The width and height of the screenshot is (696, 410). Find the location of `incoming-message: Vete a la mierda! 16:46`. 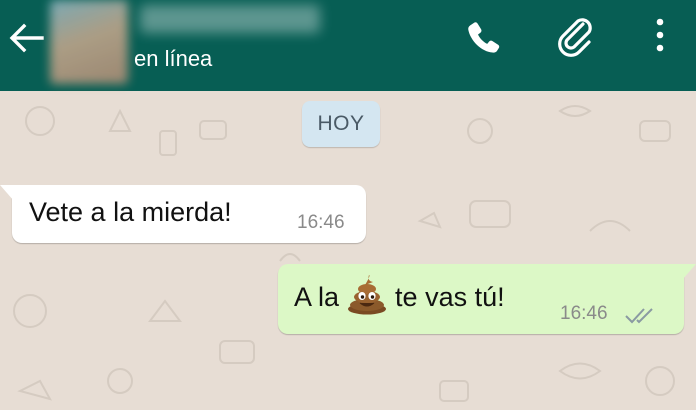

incoming-message: Vete a la mierda! 16:46 is located at coordinates (183, 214).